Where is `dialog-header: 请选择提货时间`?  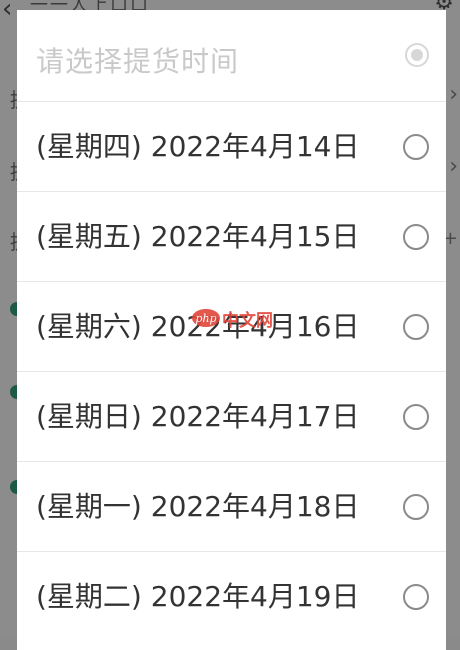
dialog-header: 请选择提货时间 is located at coordinates (231, 55).